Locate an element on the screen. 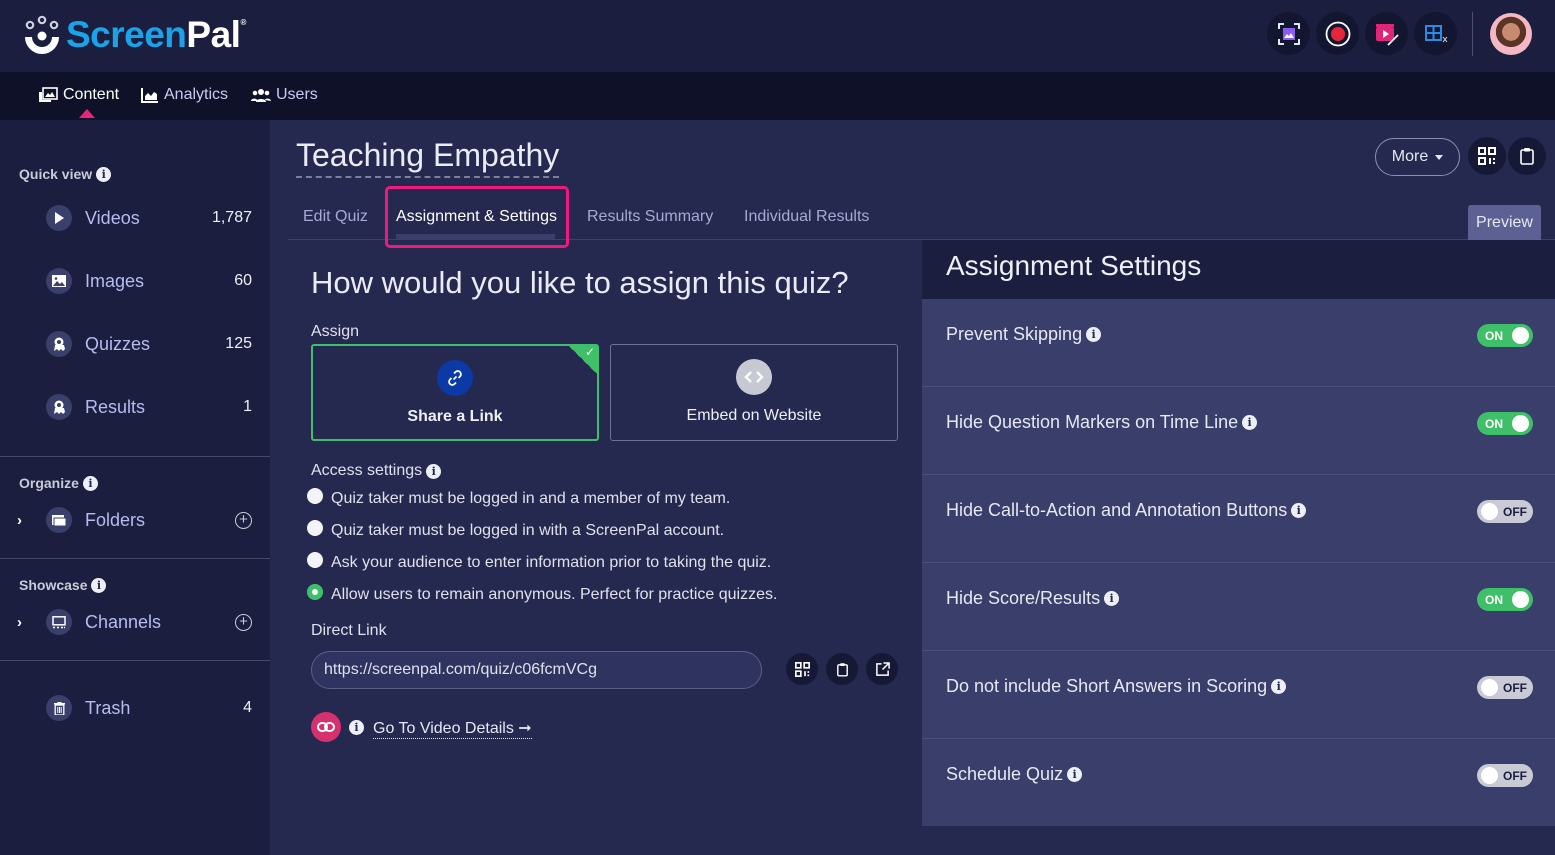 This screenshot has width=1555, height=855. toggle-state: ON is located at coordinates (1494, 336).